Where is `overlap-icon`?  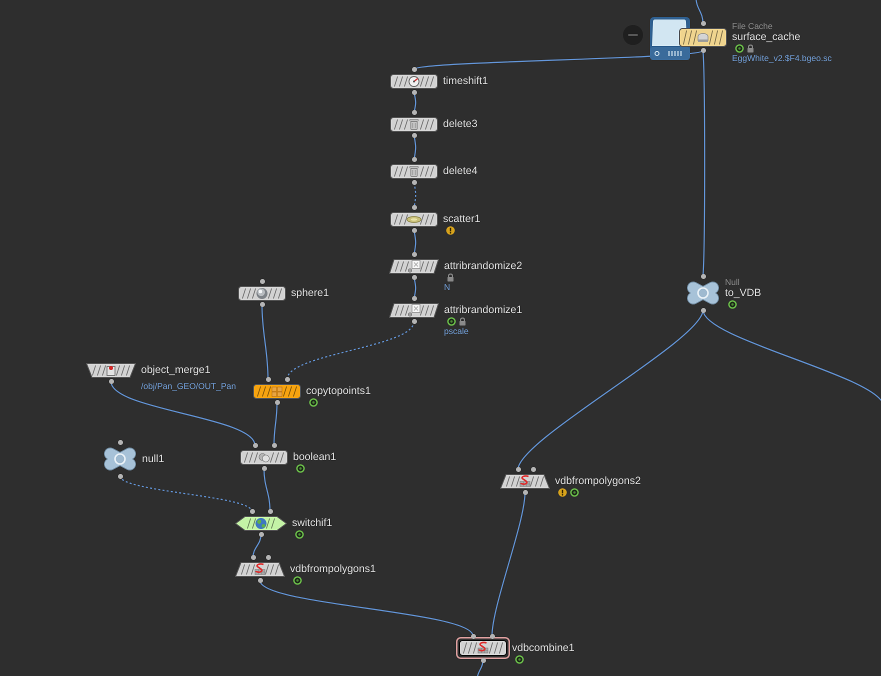 overlap-icon is located at coordinates (264, 457).